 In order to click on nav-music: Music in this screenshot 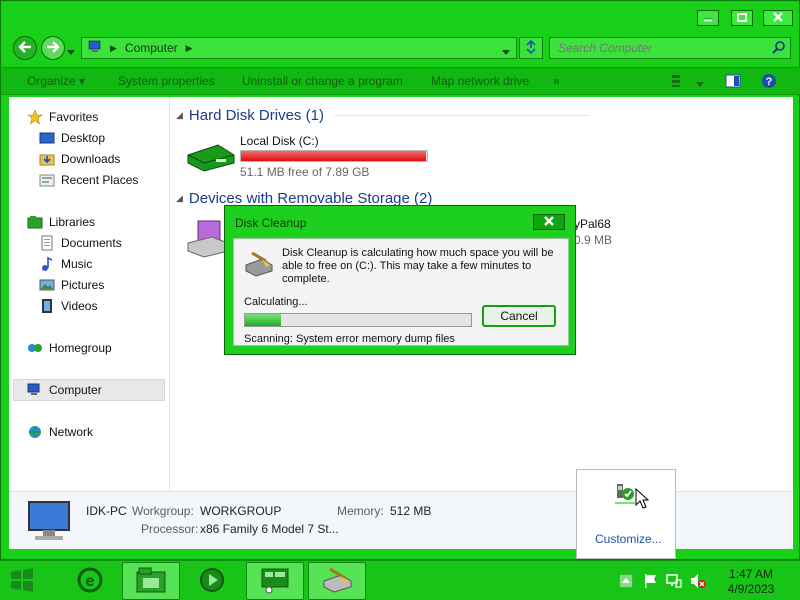, I will do `click(65, 264)`.